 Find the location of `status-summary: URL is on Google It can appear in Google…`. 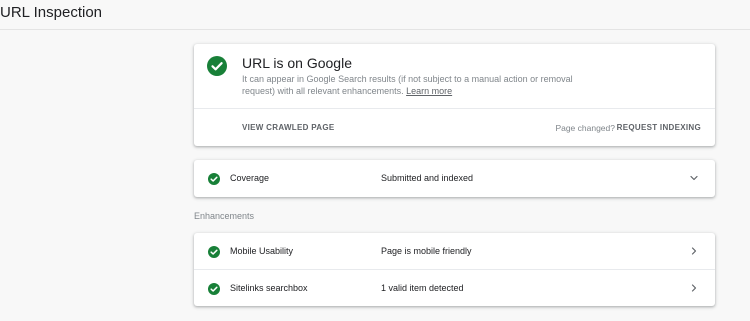

status-summary: URL is on Google It can appear in Google… is located at coordinates (454, 76).